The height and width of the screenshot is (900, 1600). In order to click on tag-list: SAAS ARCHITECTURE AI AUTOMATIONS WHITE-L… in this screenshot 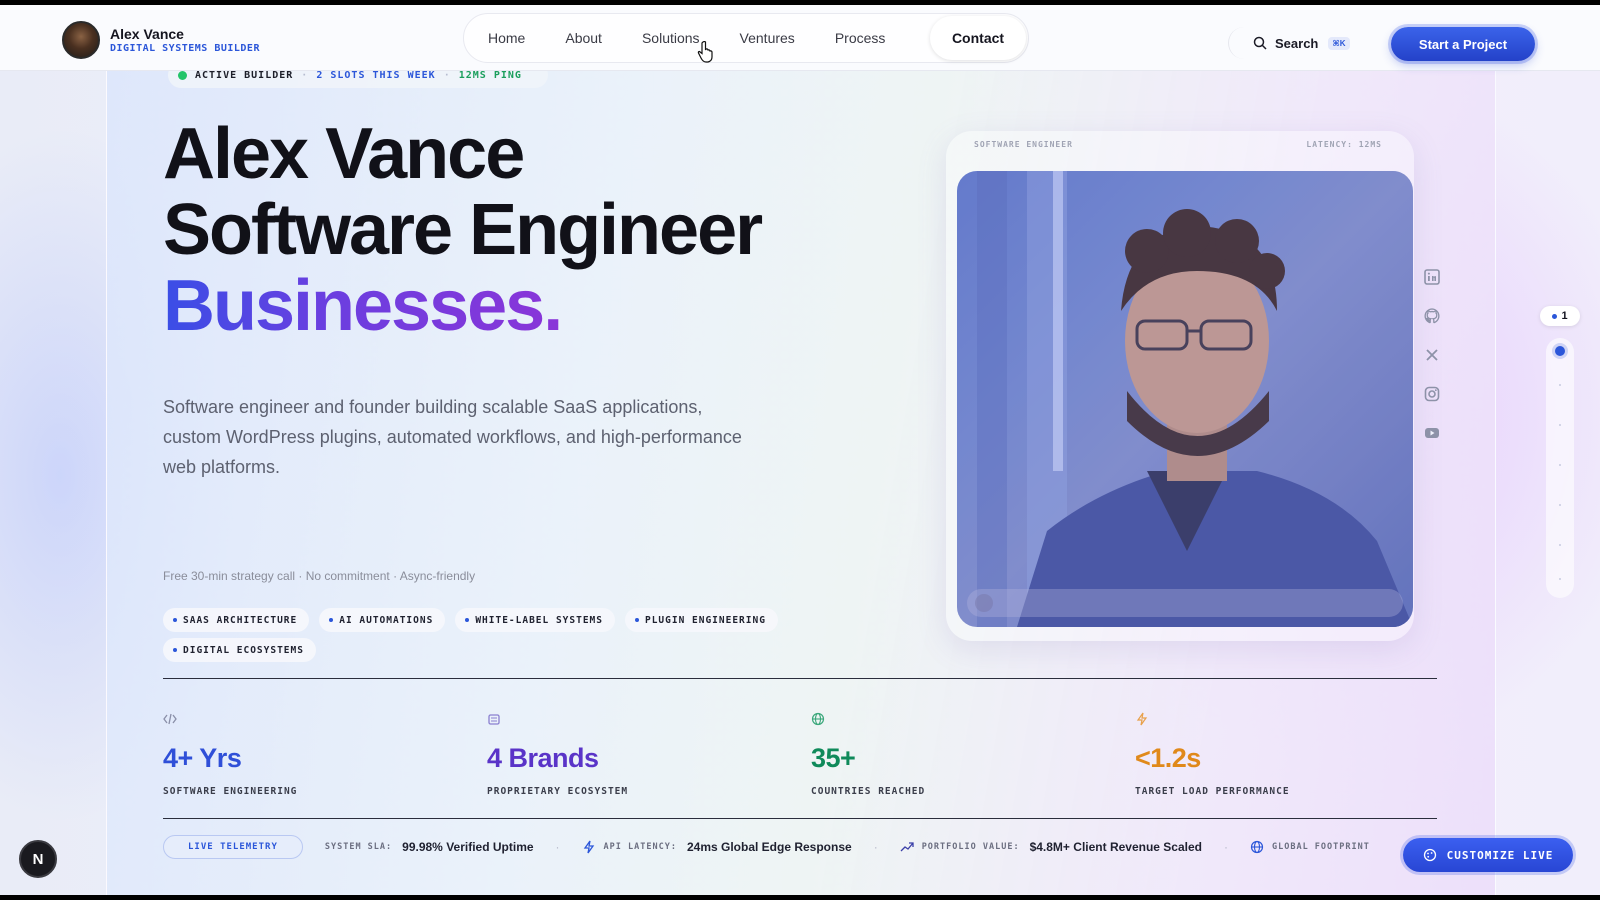, I will do `click(488, 638)`.